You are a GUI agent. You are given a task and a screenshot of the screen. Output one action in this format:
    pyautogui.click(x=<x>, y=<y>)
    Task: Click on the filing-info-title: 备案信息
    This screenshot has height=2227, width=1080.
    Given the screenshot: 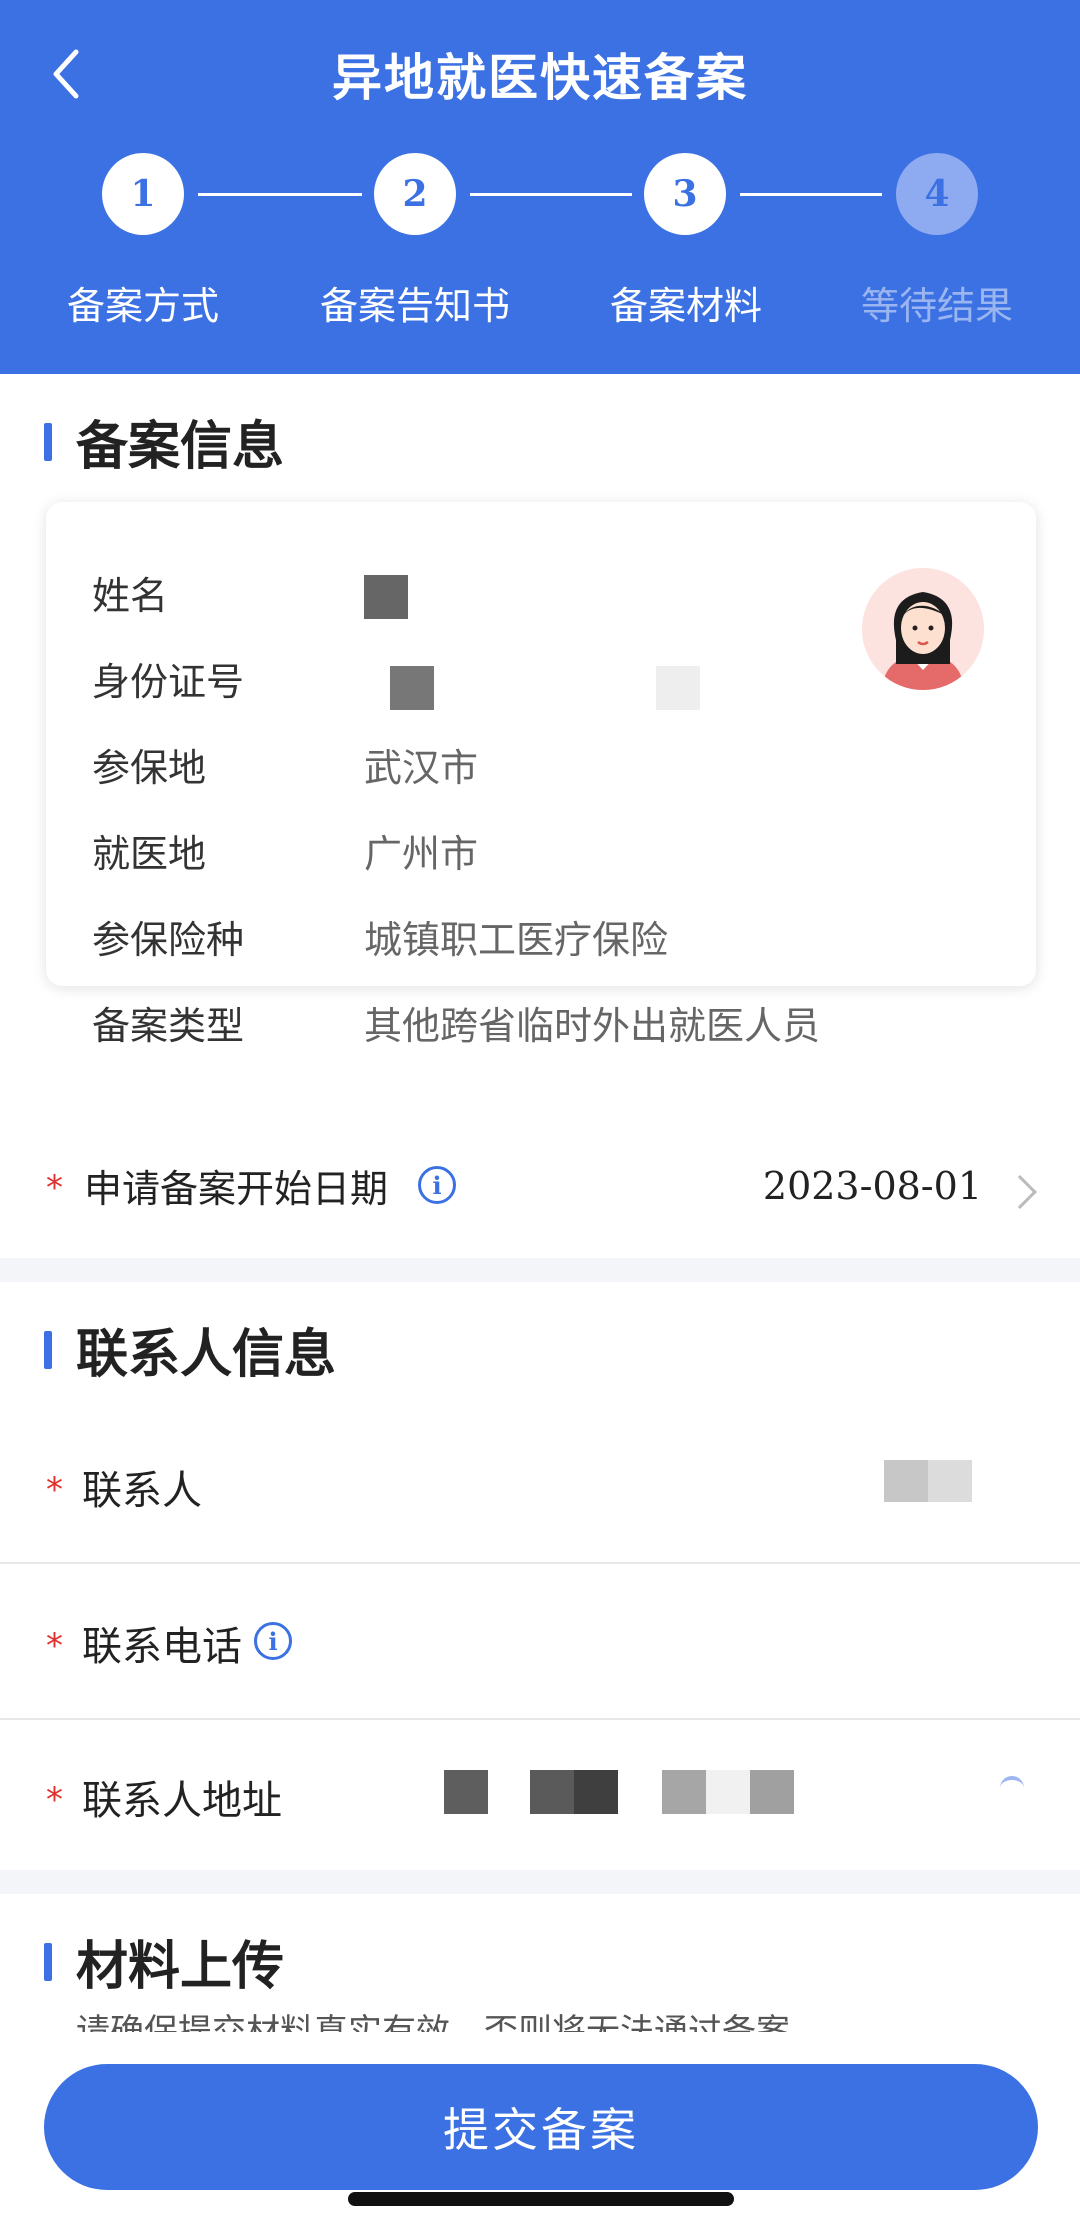 What is the action you would take?
    pyautogui.click(x=180, y=447)
    